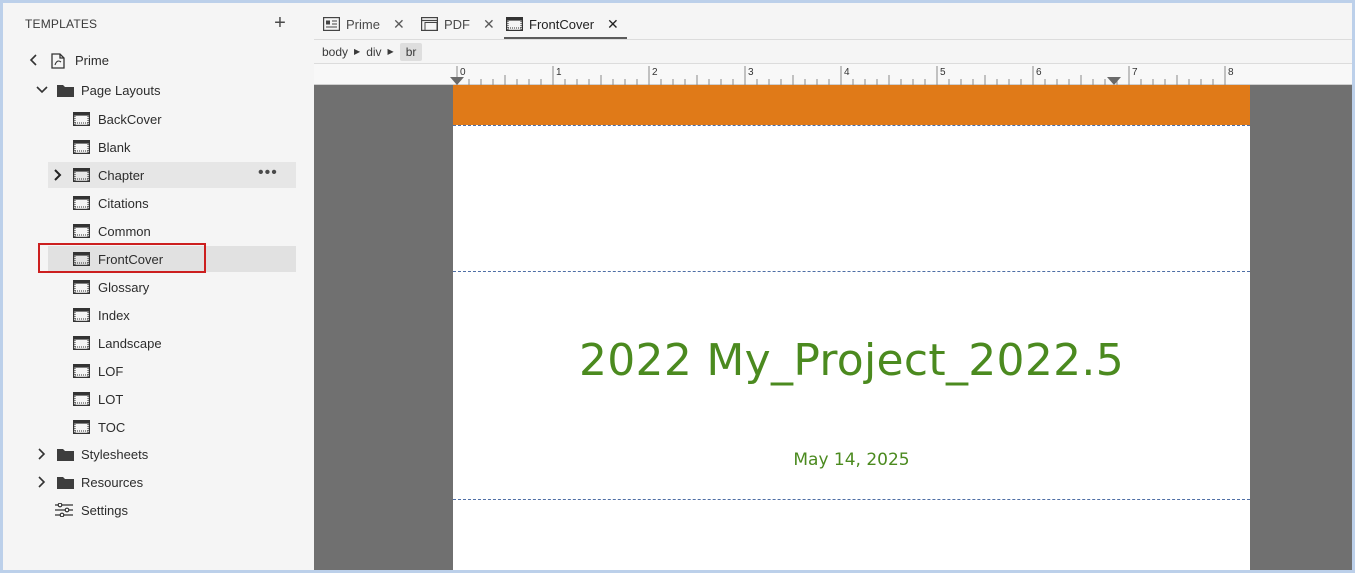 This screenshot has height=573, width=1355. What do you see at coordinates (335, 52) in the screenshot?
I see `breadcrumb-item: body` at bounding box center [335, 52].